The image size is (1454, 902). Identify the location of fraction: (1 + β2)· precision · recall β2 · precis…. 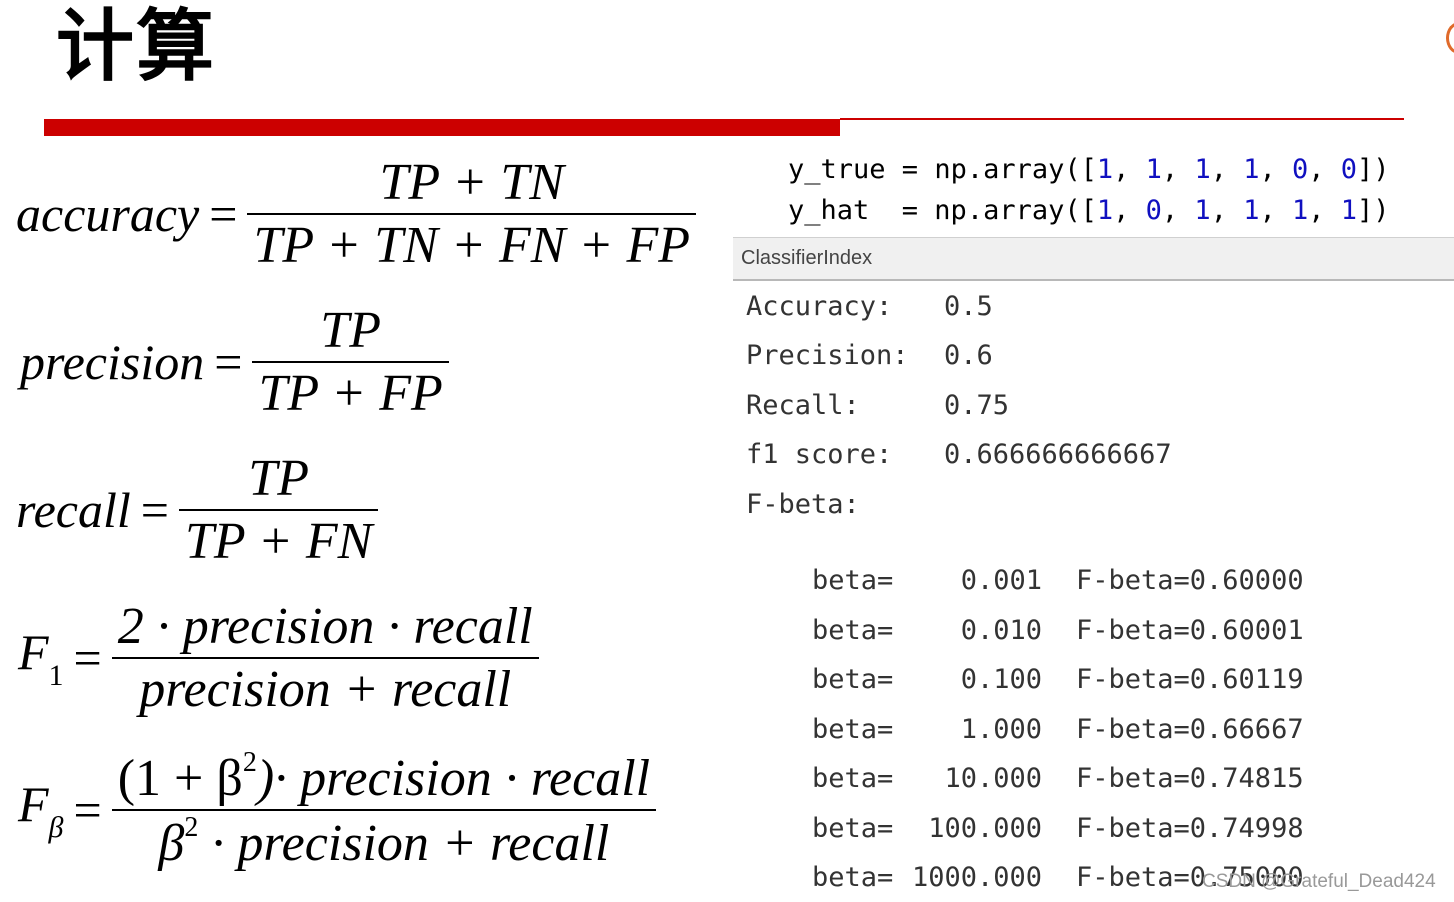
(384, 810).